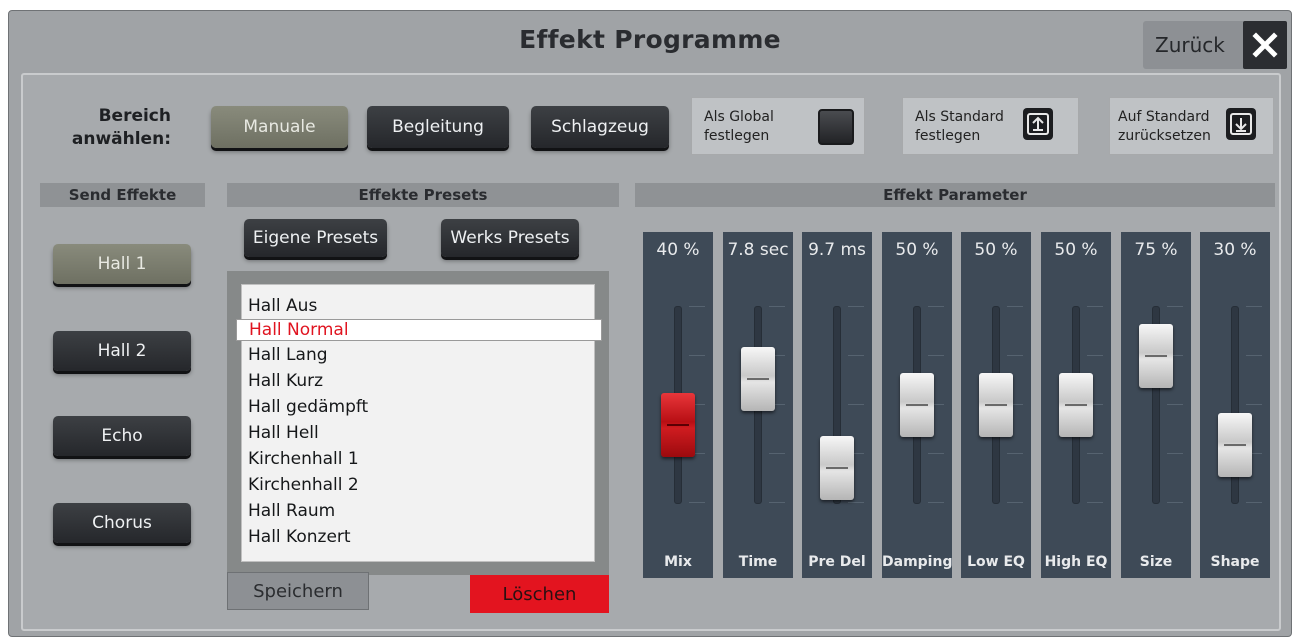 The height and width of the screenshot is (643, 1298). What do you see at coordinates (837, 405) in the screenshot?
I see `fader-pre-del: 9.7 ms Pre Del` at bounding box center [837, 405].